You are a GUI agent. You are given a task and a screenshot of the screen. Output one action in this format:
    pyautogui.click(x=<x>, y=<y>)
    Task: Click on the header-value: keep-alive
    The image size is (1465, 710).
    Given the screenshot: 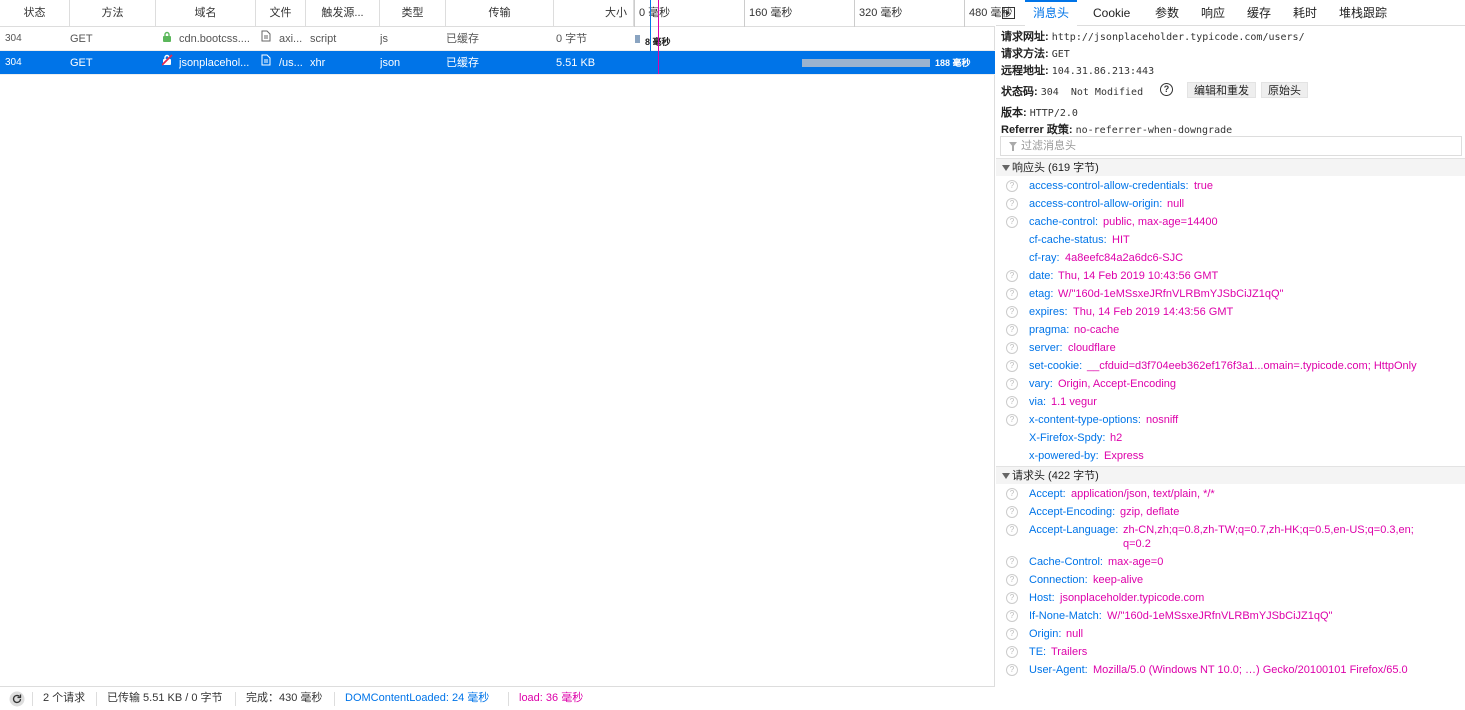 What is the action you would take?
    pyautogui.click(x=1118, y=580)
    